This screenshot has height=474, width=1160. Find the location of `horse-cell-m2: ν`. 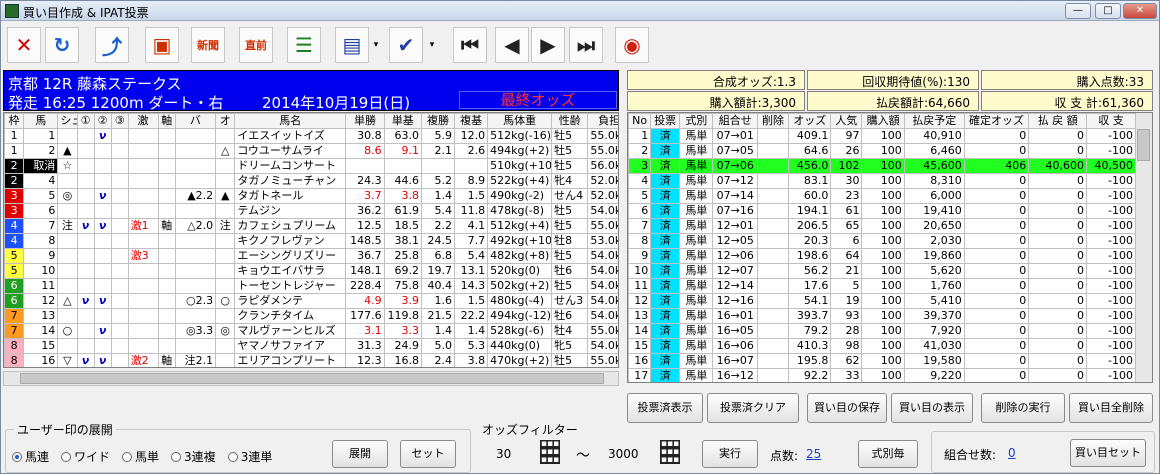

horse-cell-m2: ν is located at coordinates (102, 360).